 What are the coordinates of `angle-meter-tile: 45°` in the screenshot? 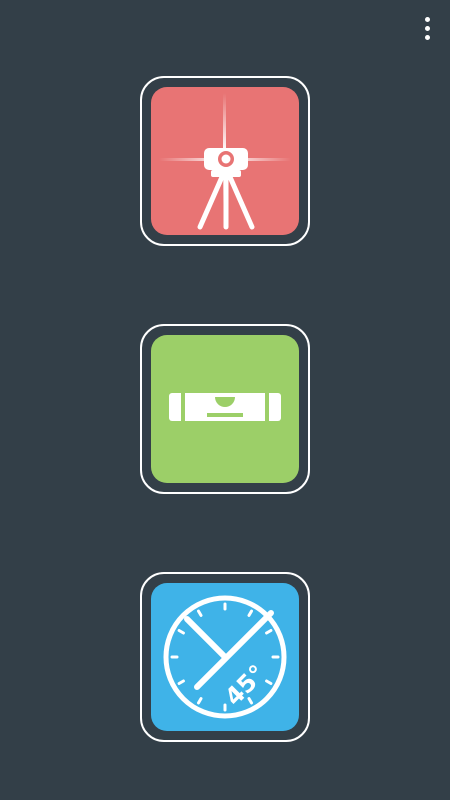 It's located at (225, 657).